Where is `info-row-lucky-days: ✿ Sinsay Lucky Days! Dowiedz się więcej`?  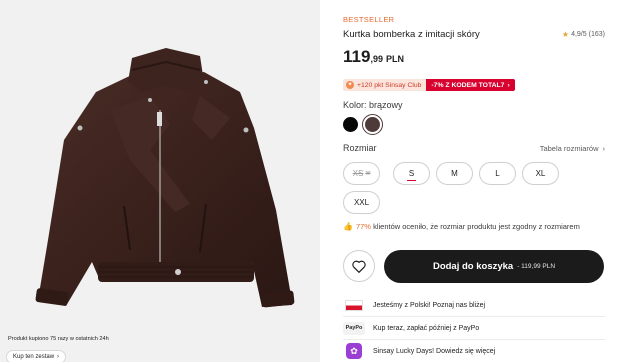
info-row-lucky-days: ✿ Sinsay Lucky Days! Dowiedz się więcej is located at coordinates (474, 351).